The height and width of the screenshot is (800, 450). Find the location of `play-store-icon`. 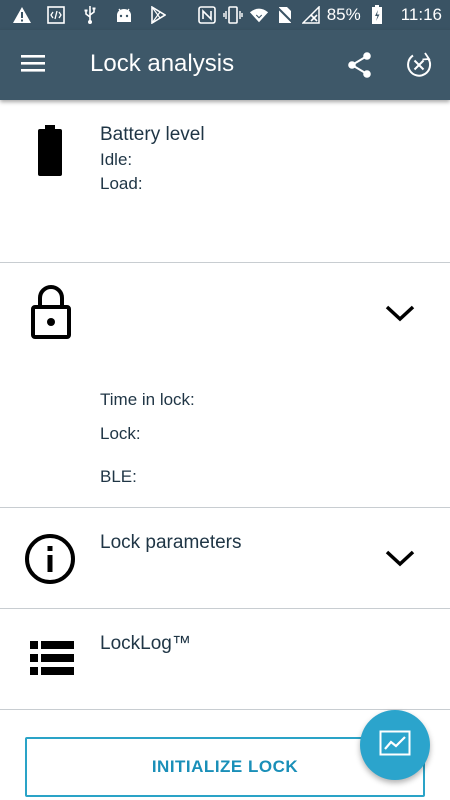

play-store-icon is located at coordinates (158, 15).